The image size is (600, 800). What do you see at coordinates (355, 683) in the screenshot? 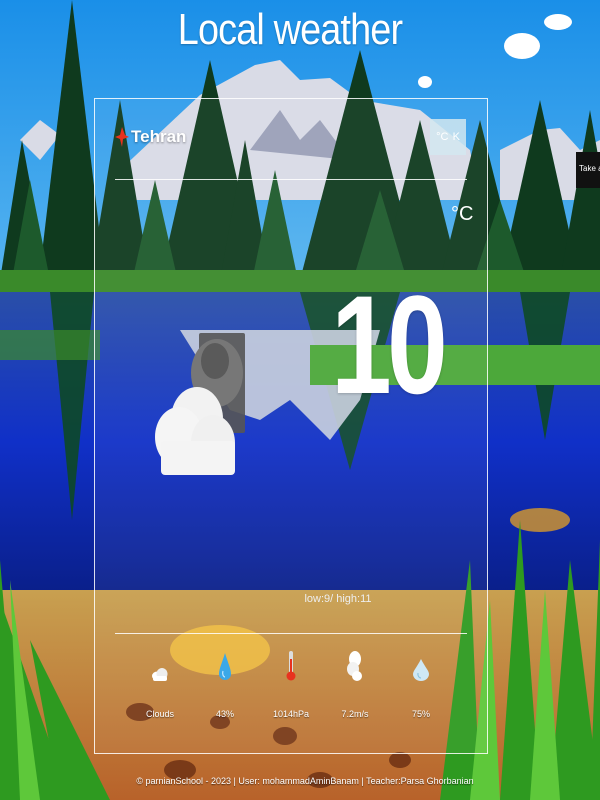
I see `stat-wind: 7.2m/s` at bounding box center [355, 683].